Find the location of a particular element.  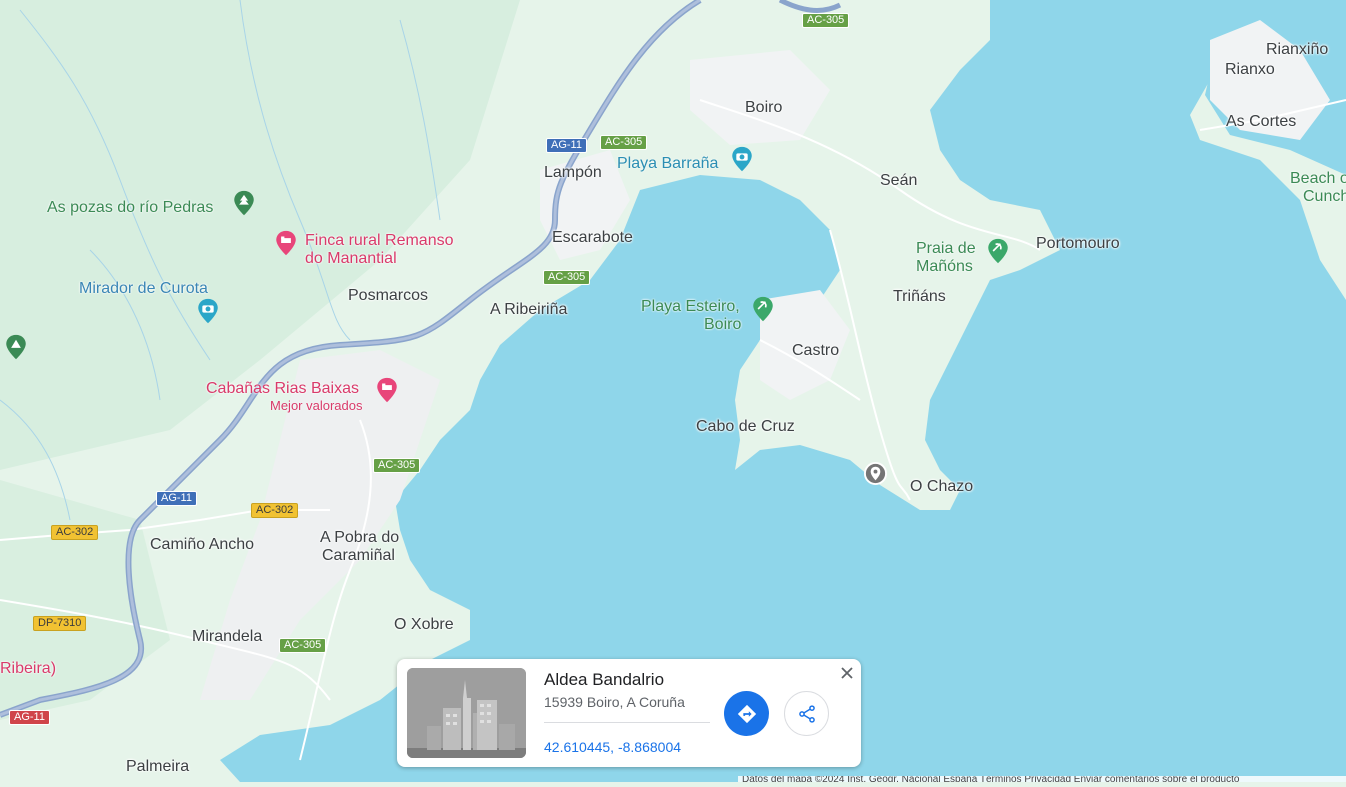

directions-button is located at coordinates (746, 713).